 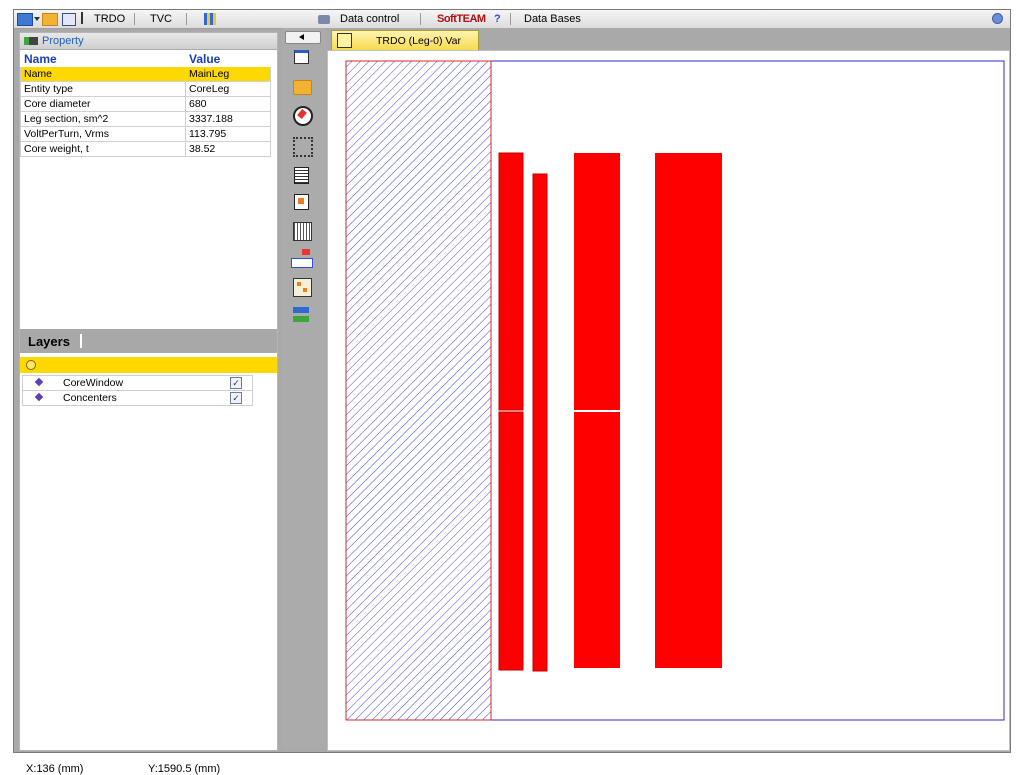 I want to click on collapse-group-icon, so click(x=31, y=365).